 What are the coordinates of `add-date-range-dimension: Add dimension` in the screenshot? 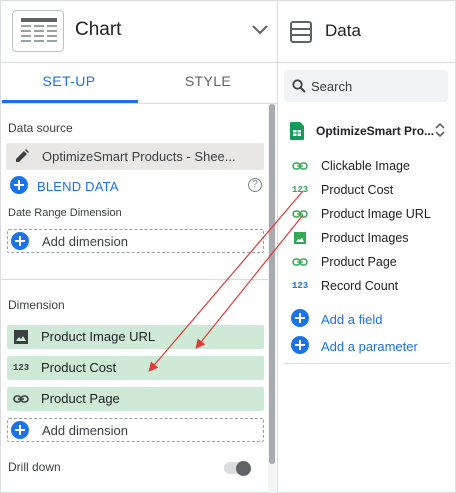 It's located at (135, 241).